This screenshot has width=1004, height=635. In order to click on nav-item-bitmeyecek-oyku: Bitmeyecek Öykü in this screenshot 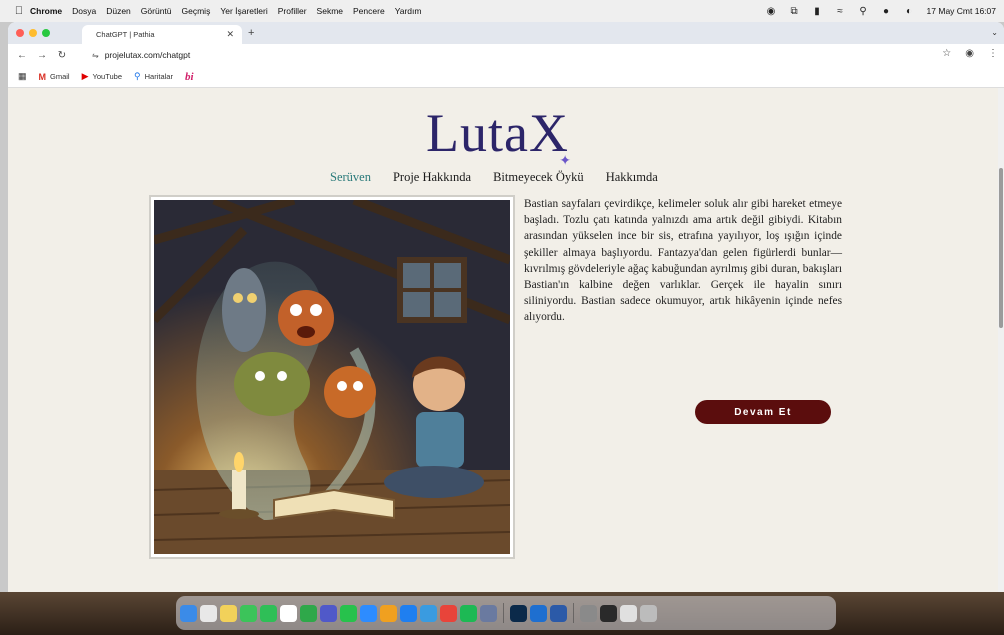, I will do `click(538, 177)`.